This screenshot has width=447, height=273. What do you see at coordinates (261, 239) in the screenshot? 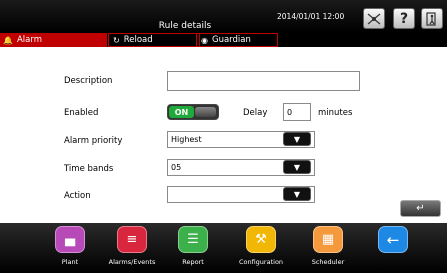
I see `configuration-icon: ⚒` at bounding box center [261, 239].